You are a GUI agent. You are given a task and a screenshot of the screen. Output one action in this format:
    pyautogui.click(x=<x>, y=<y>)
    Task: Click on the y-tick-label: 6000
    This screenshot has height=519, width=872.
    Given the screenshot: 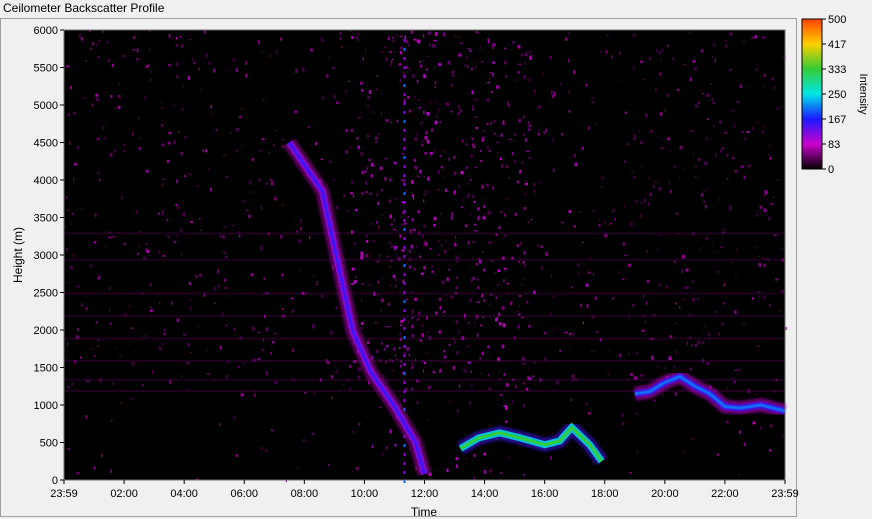 What is the action you would take?
    pyautogui.click(x=46, y=31)
    